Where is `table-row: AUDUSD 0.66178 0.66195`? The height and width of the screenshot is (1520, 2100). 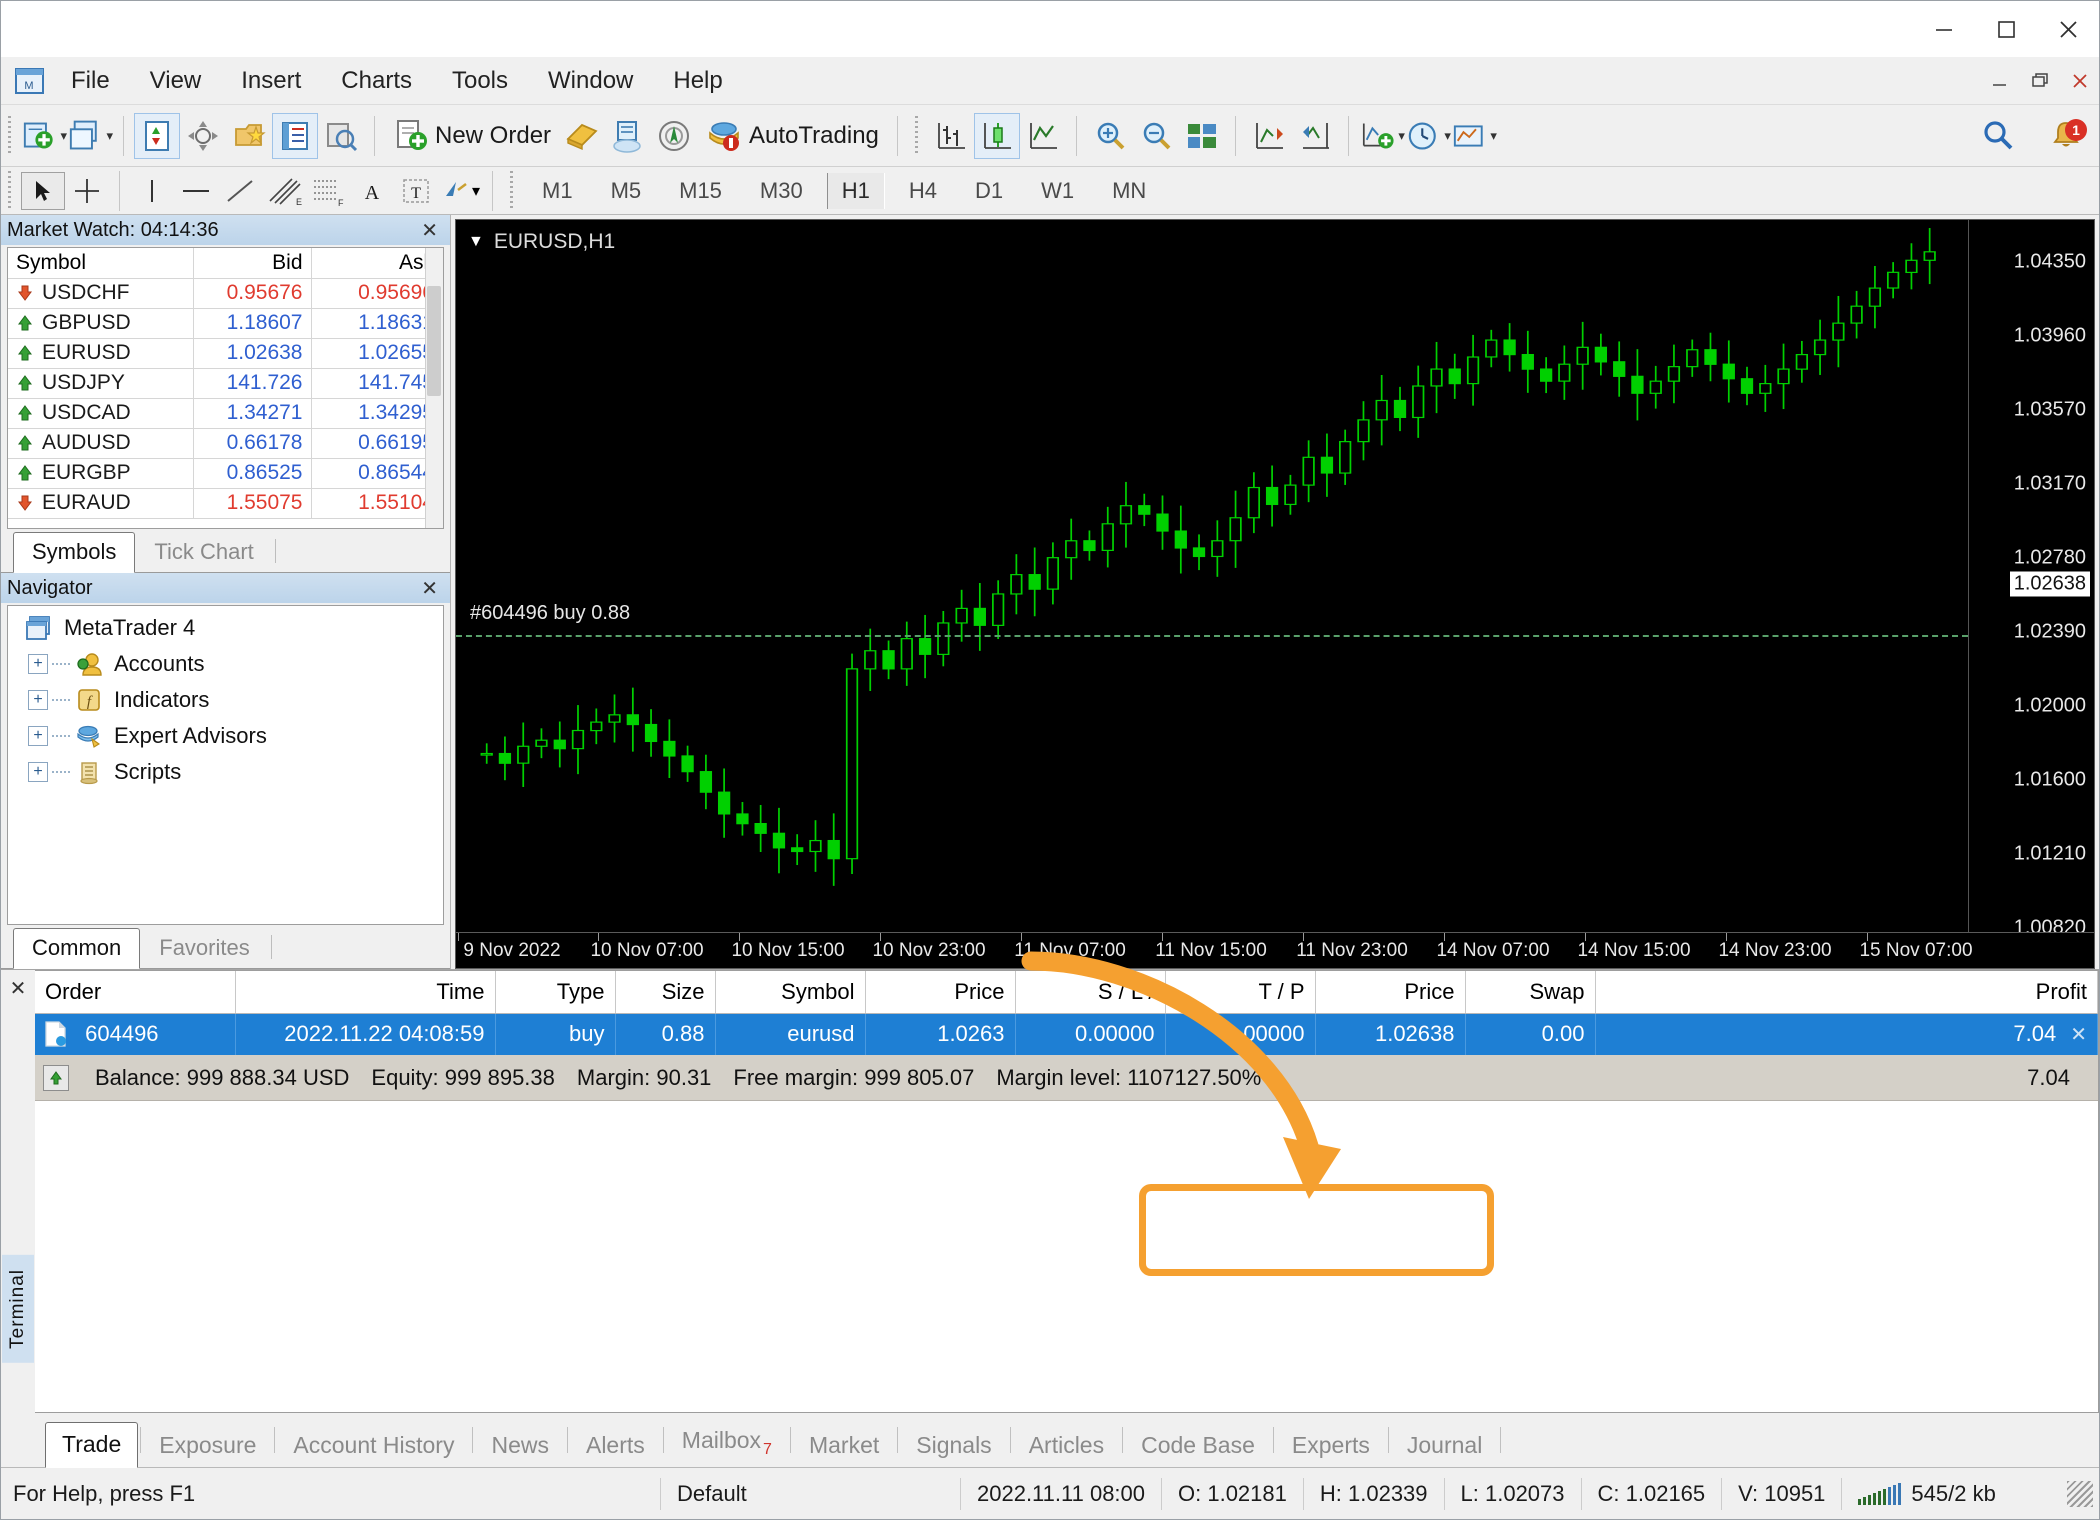 table-row: AUDUSD 0.66178 0.66195 is located at coordinates (225, 443).